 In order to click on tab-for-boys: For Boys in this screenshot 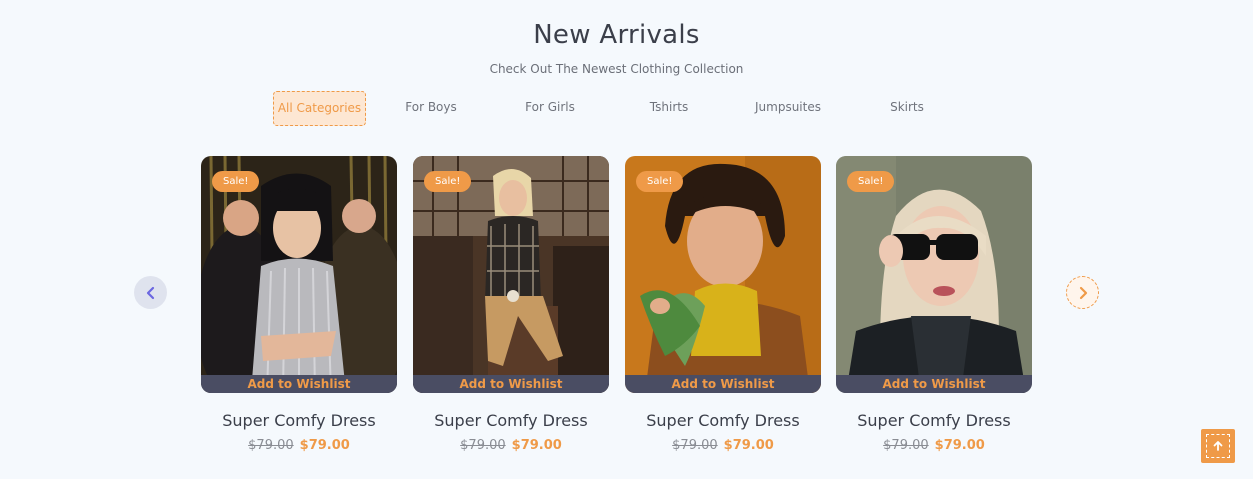, I will do `click(431, 108)`.